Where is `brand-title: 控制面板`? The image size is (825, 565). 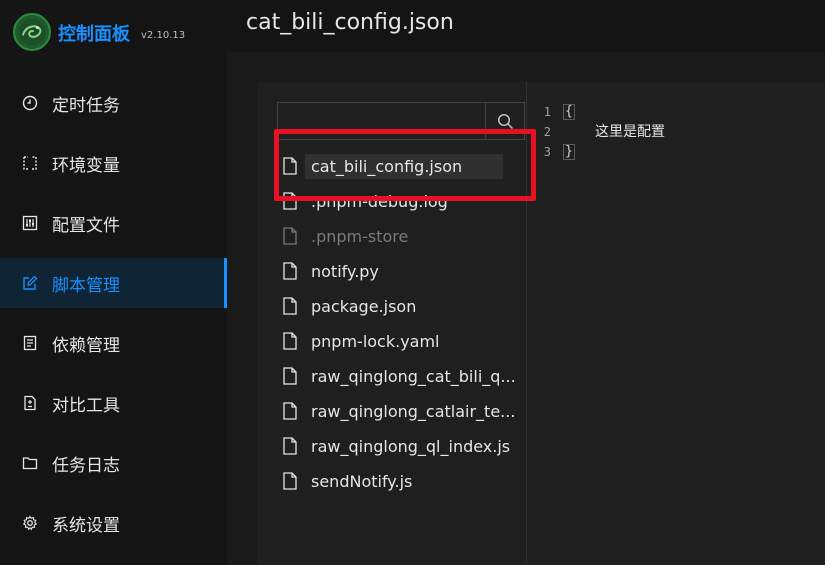 brand-title: 控制面板 is located at coordinates (94, 34).